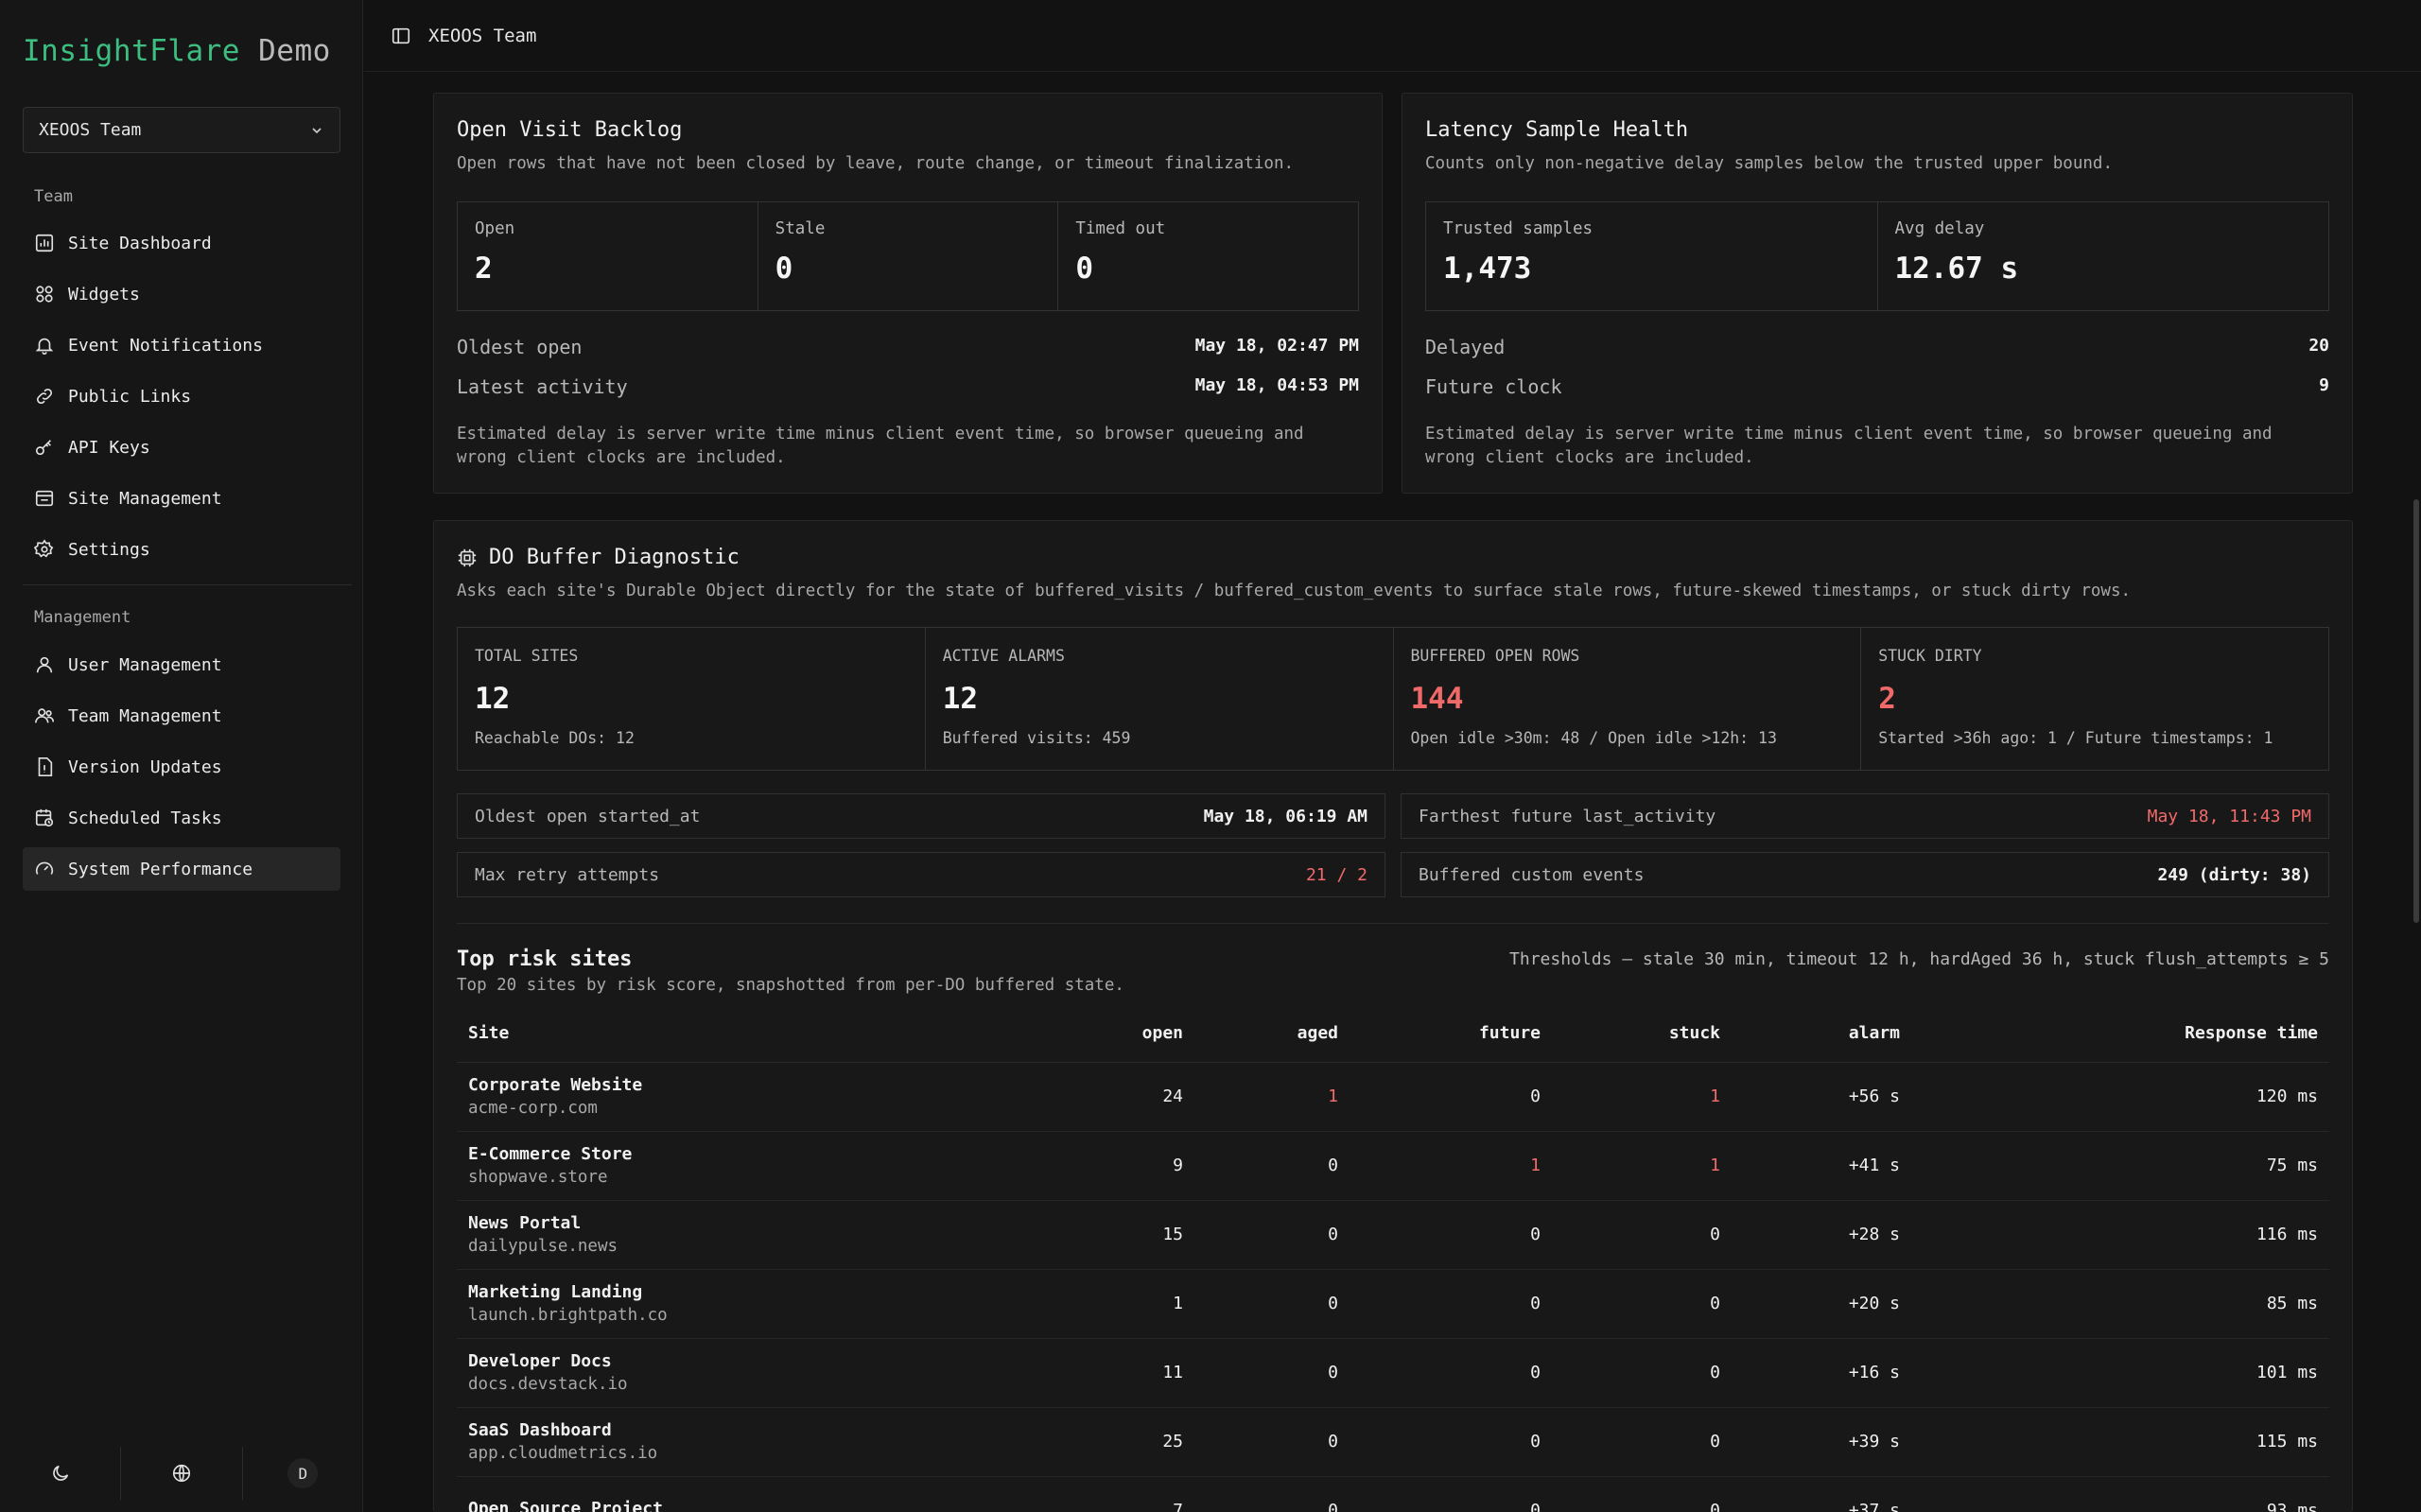 This screenshot has height=1512, width=2421. Describe the element at coordinates (1567, 816) in the screenshot. I see `kv-label: Farthest future last_activity` at that location.